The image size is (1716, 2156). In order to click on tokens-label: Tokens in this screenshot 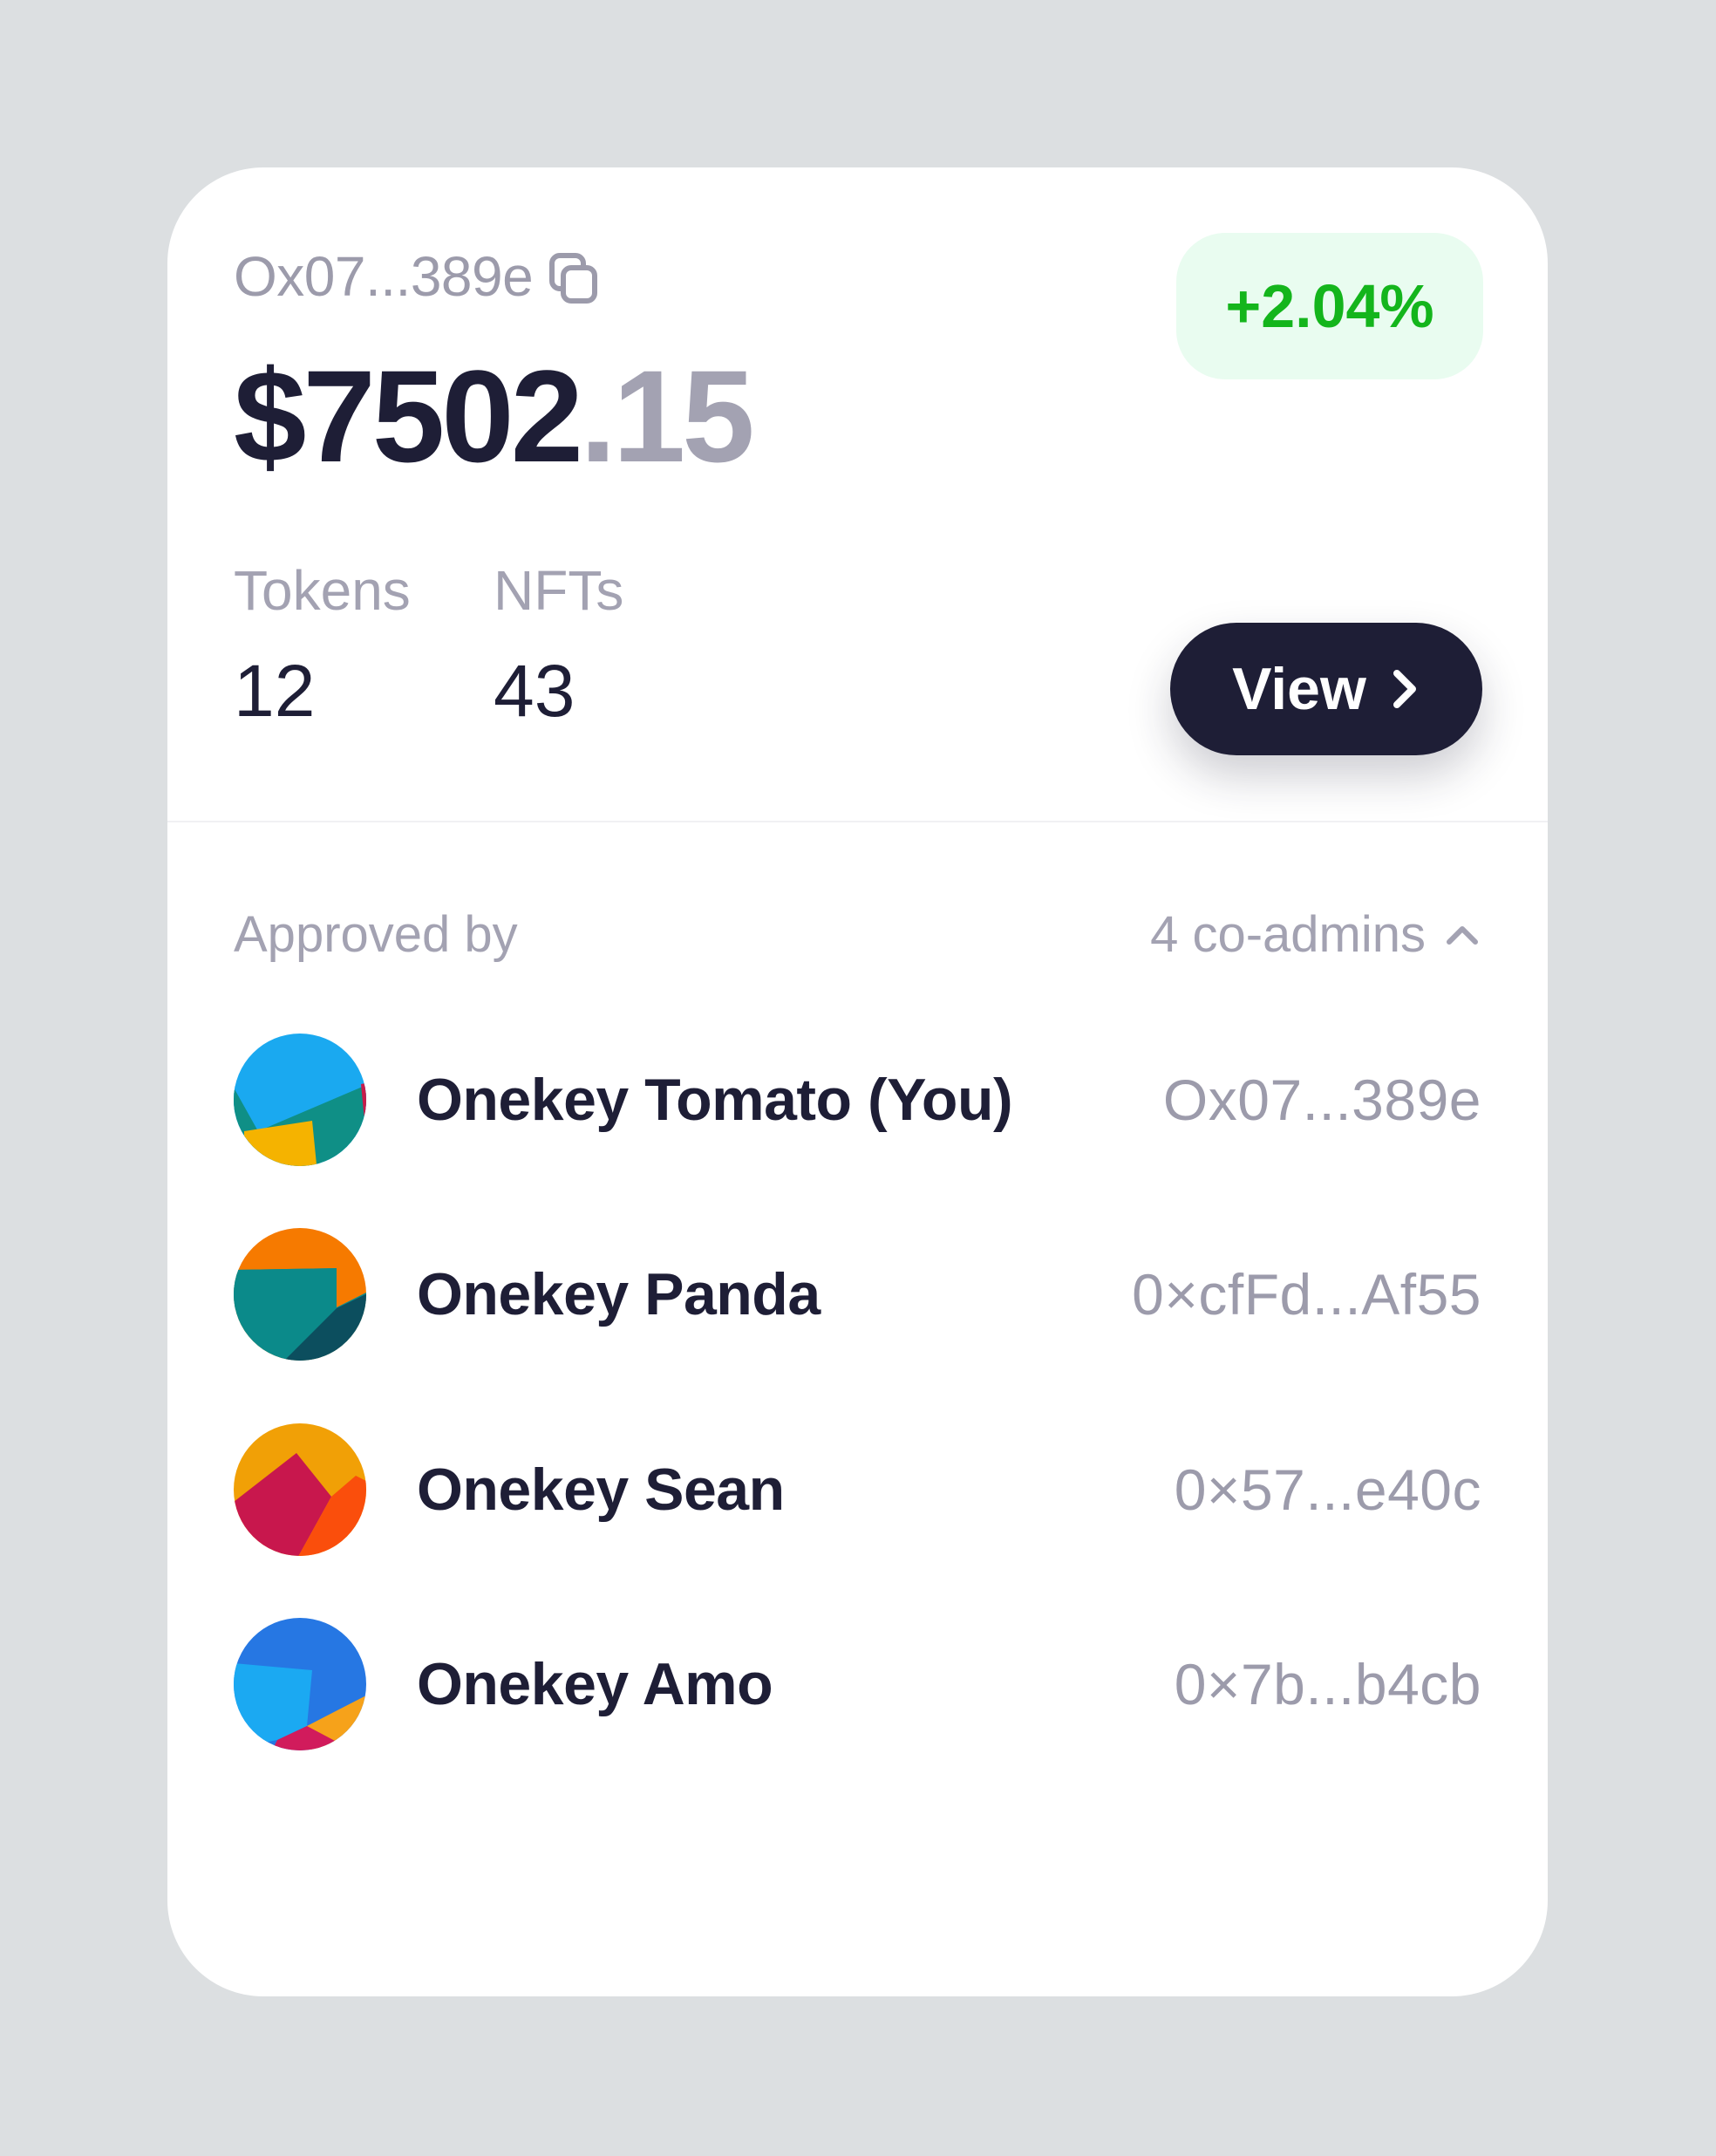, I will do `click(323, 590)`.